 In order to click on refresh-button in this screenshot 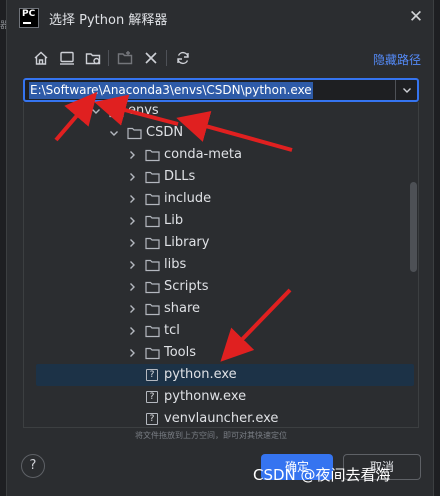, I will do `click(183, 58)`.